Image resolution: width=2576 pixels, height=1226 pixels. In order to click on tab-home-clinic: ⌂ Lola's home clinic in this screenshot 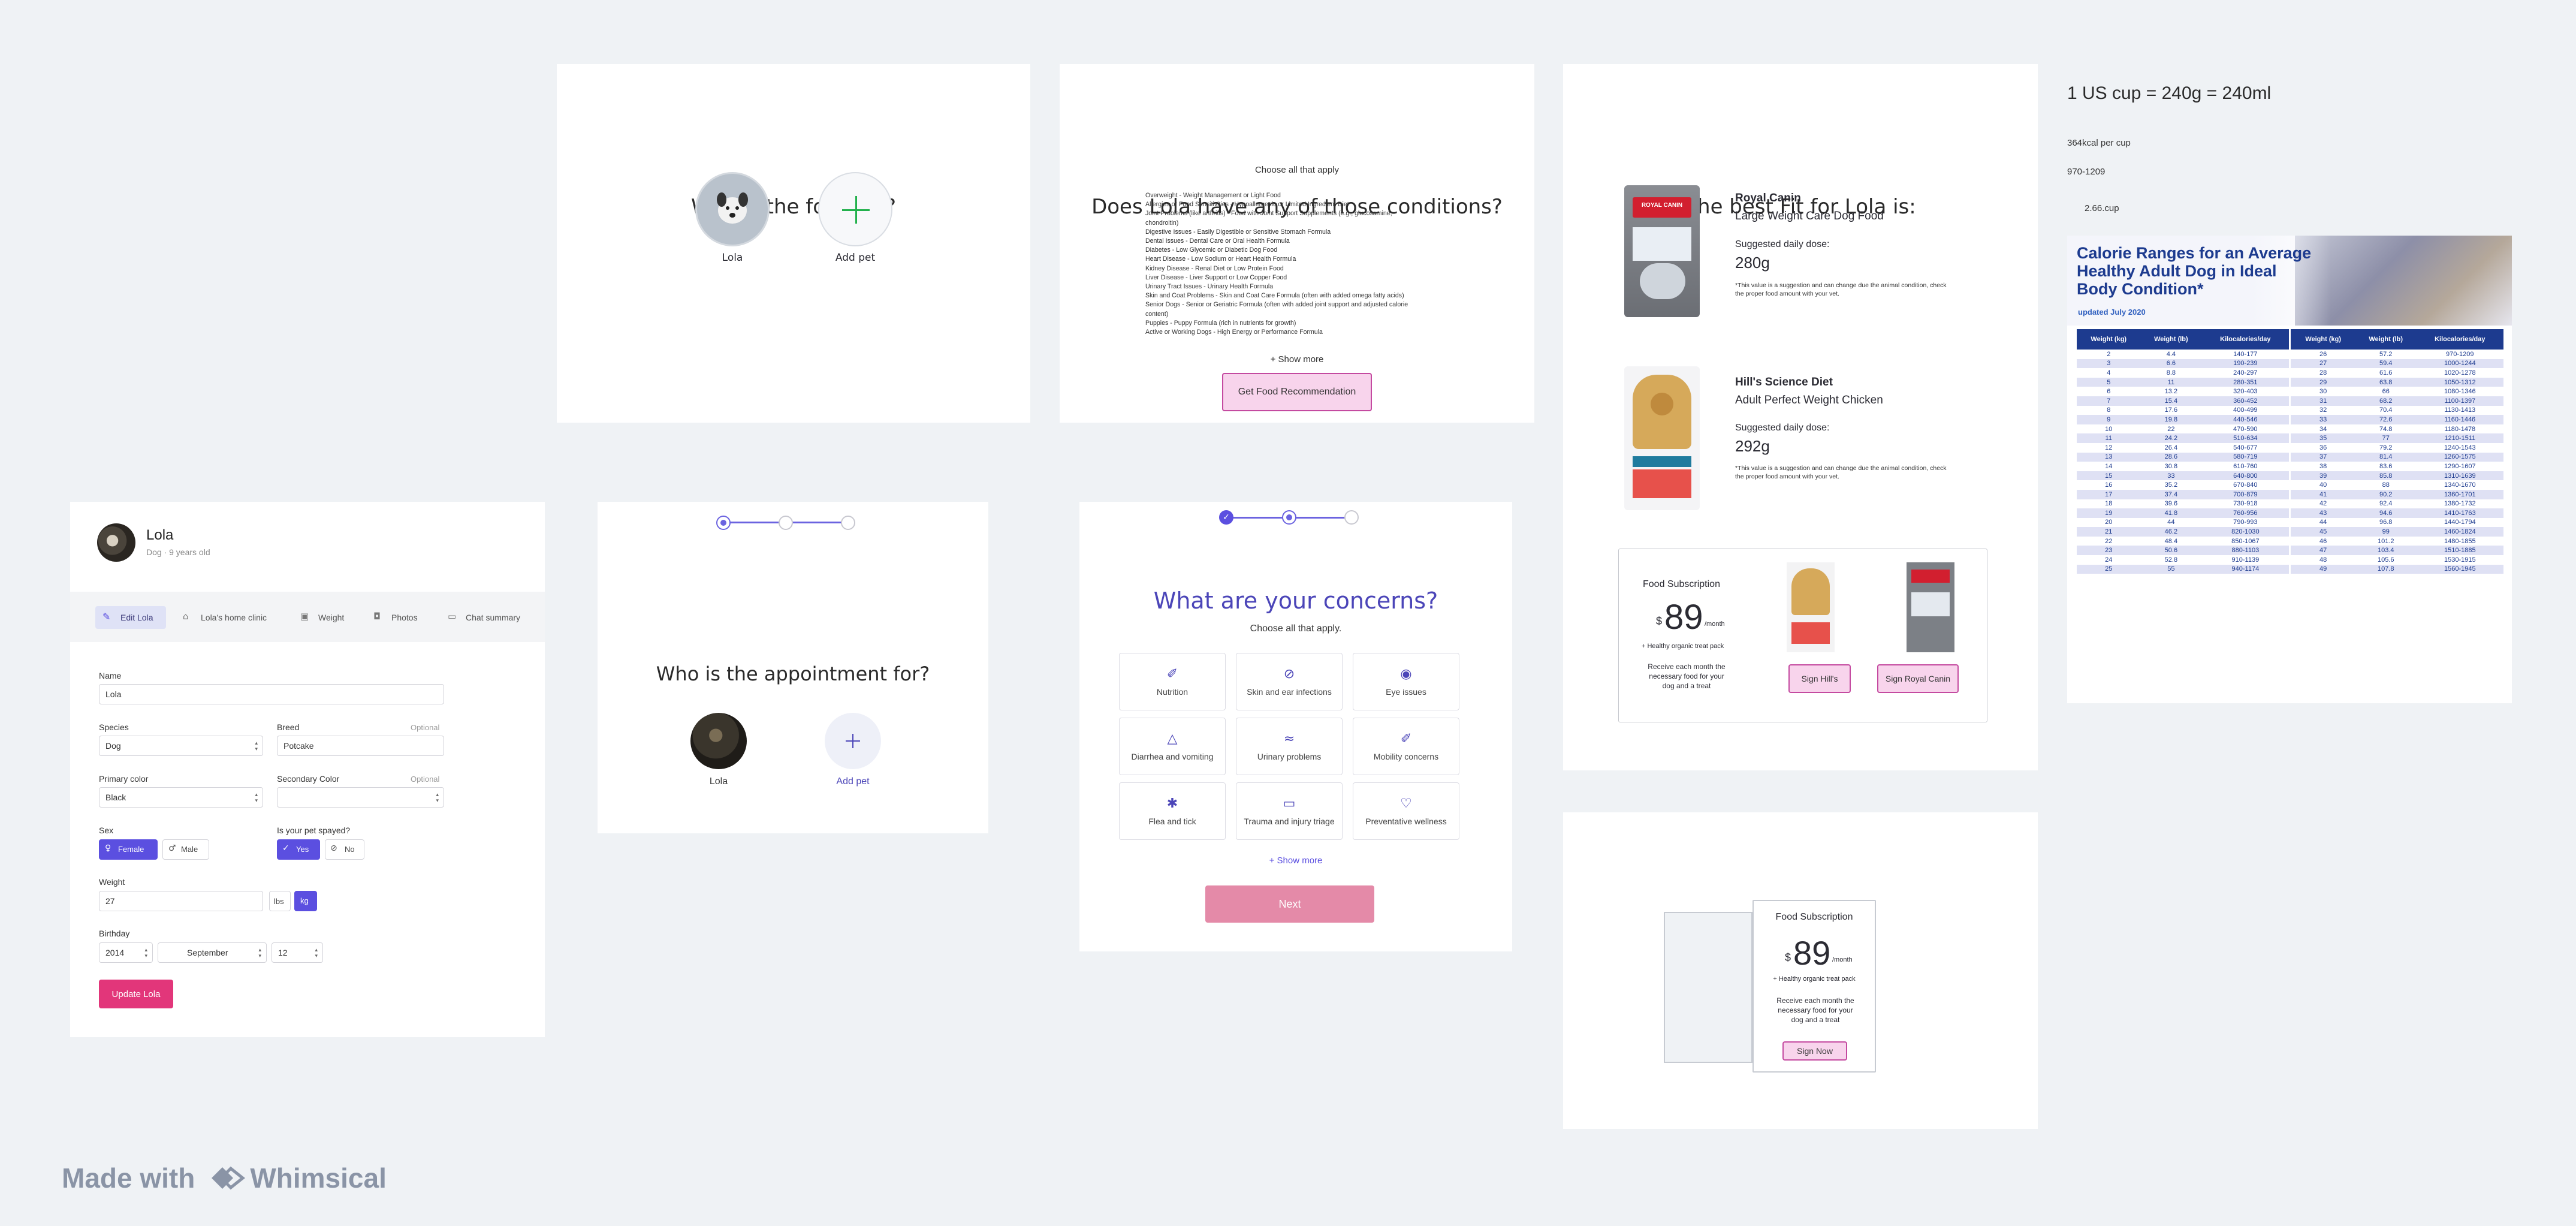, I will do `click(231, 618)`.